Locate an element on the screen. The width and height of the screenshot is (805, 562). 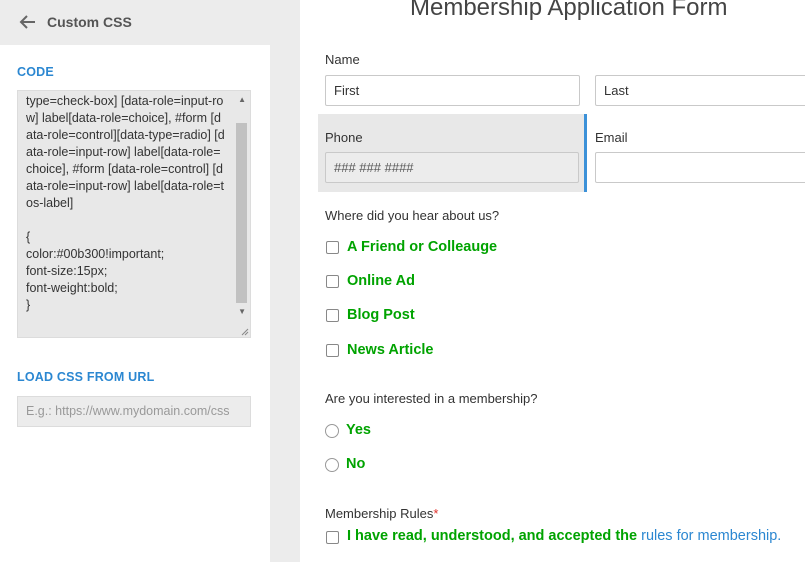
hear-about-question: Where did you hear about us? is located at coordinates (412, 215).